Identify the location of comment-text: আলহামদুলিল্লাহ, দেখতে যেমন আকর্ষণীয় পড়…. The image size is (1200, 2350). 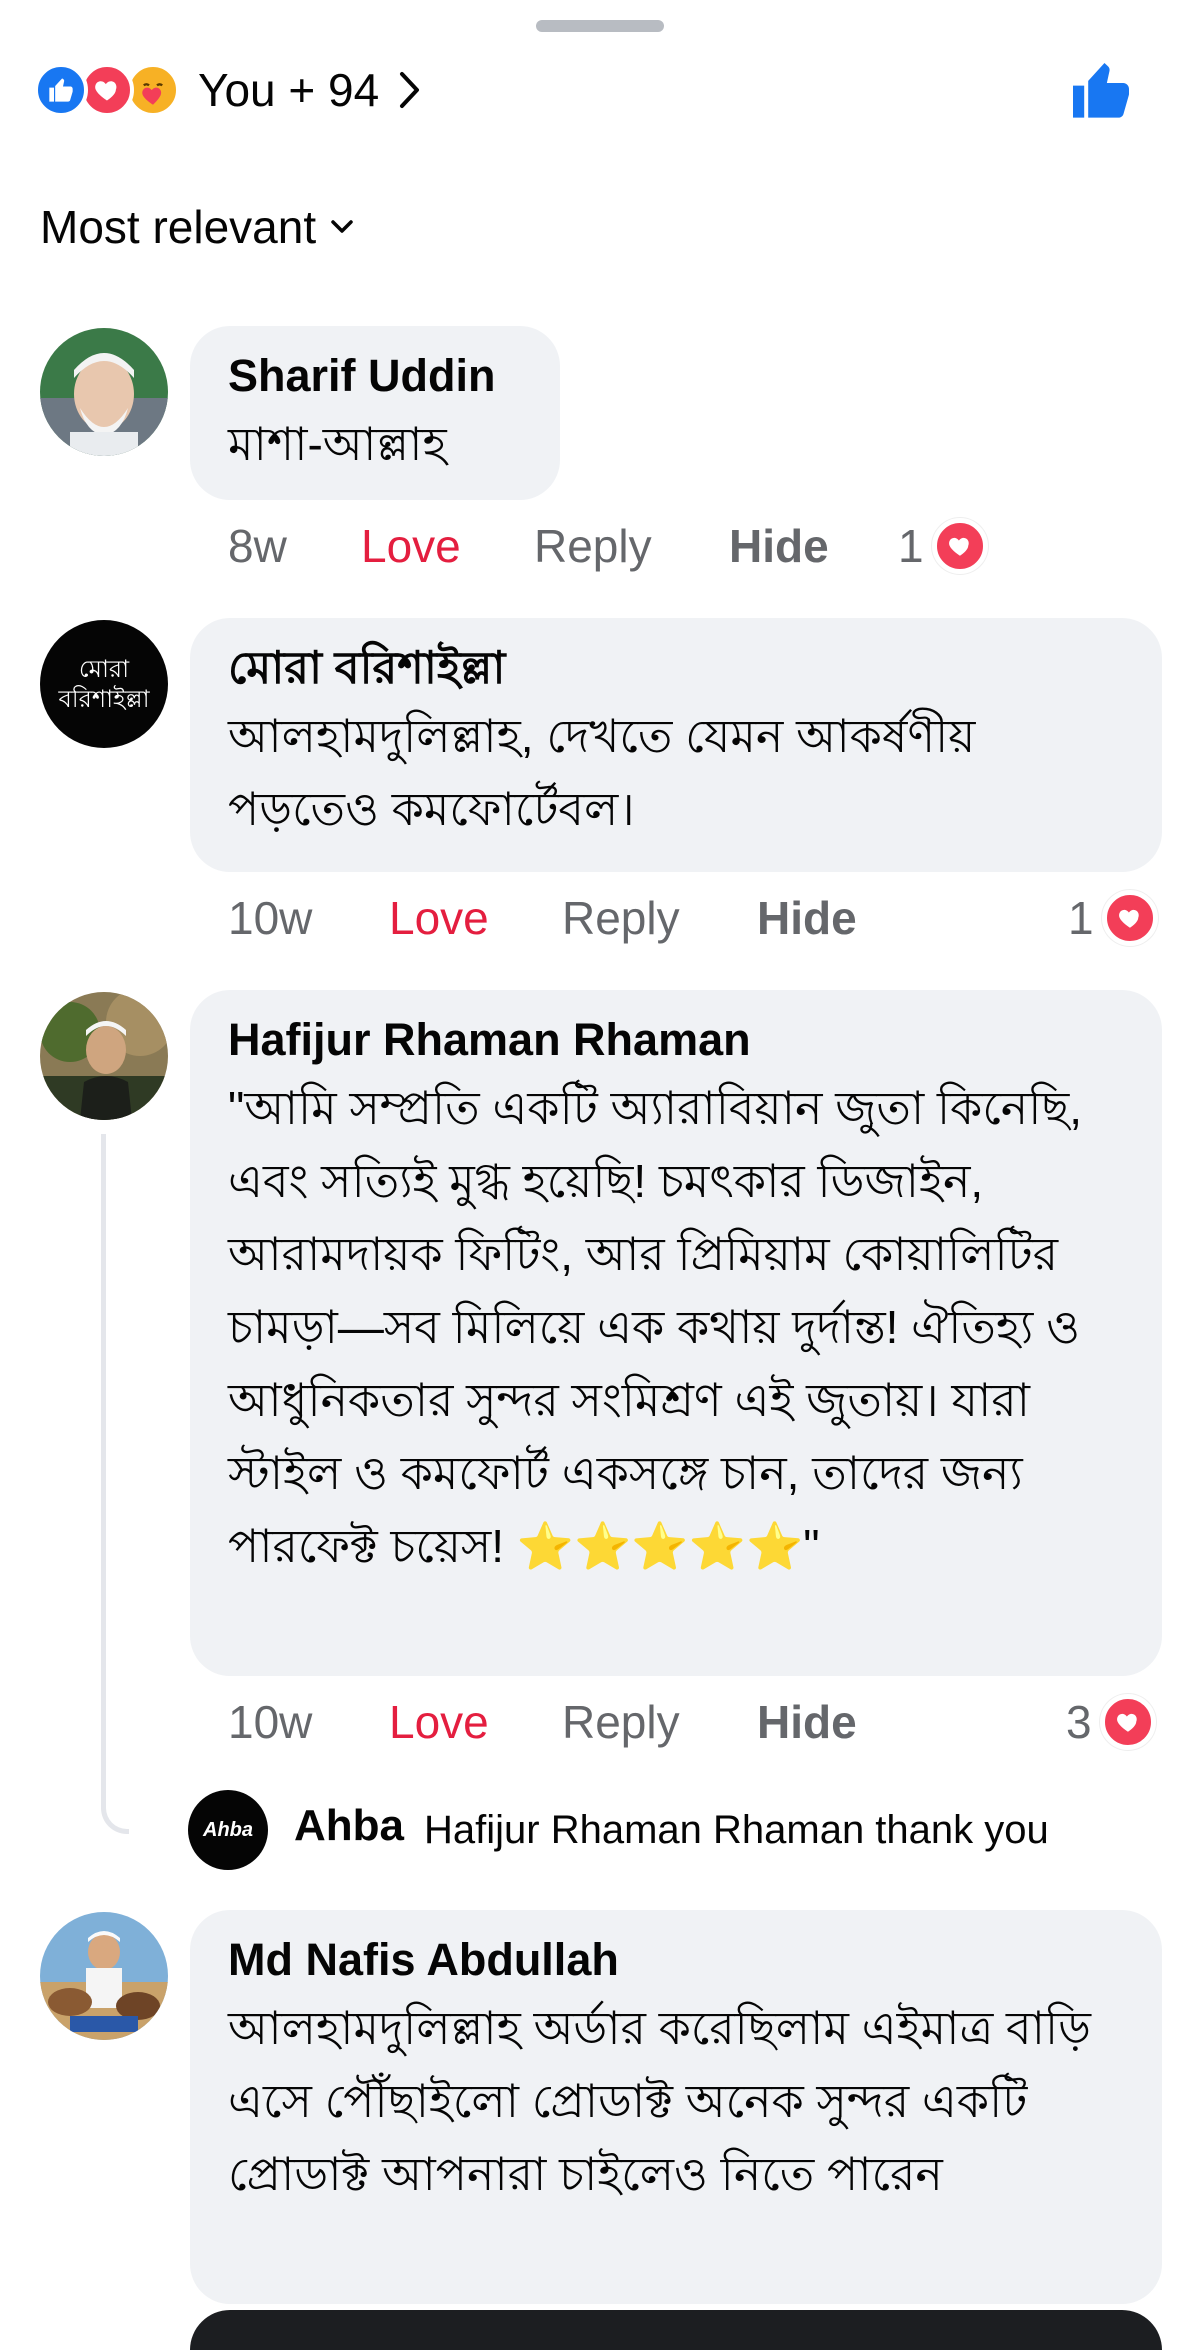
(602, 772).